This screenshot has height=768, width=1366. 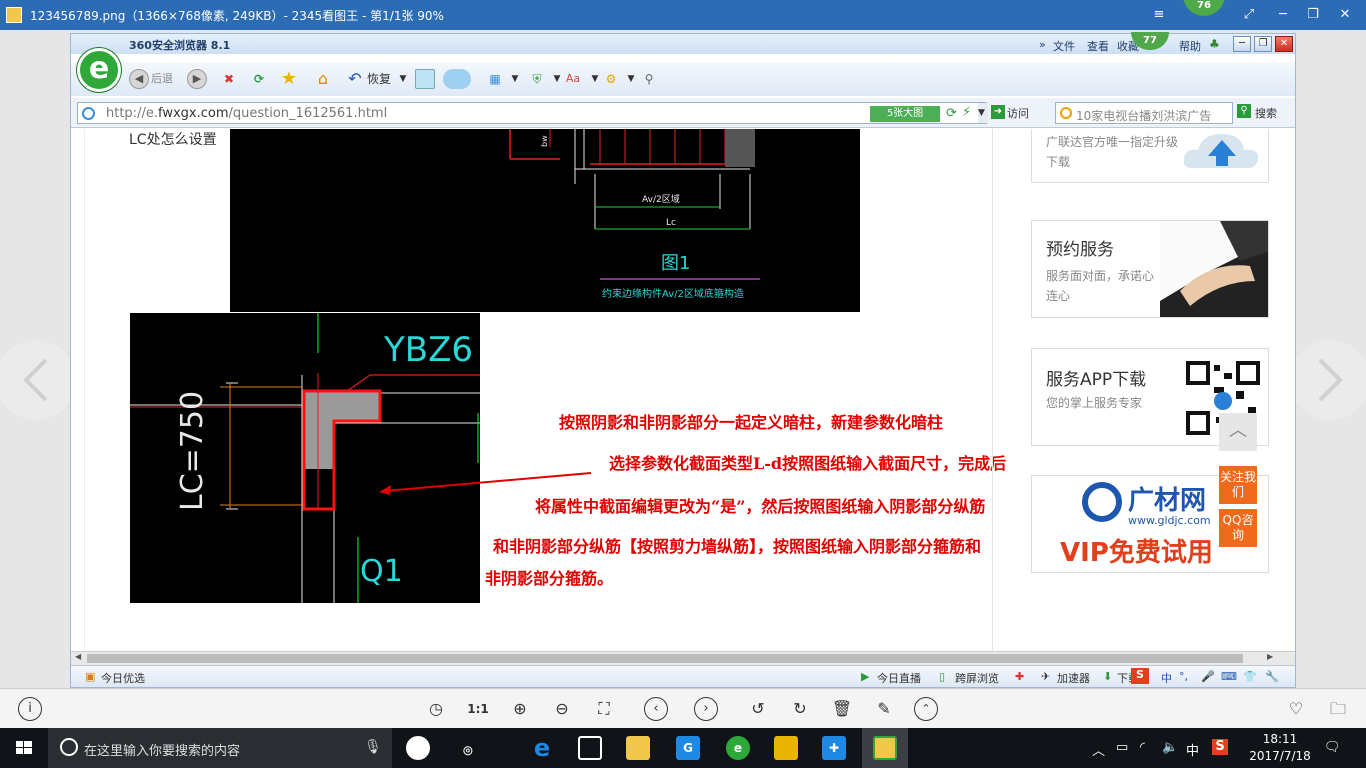 I want to click on close-icon: ✕, so click(x=1345, y=15).